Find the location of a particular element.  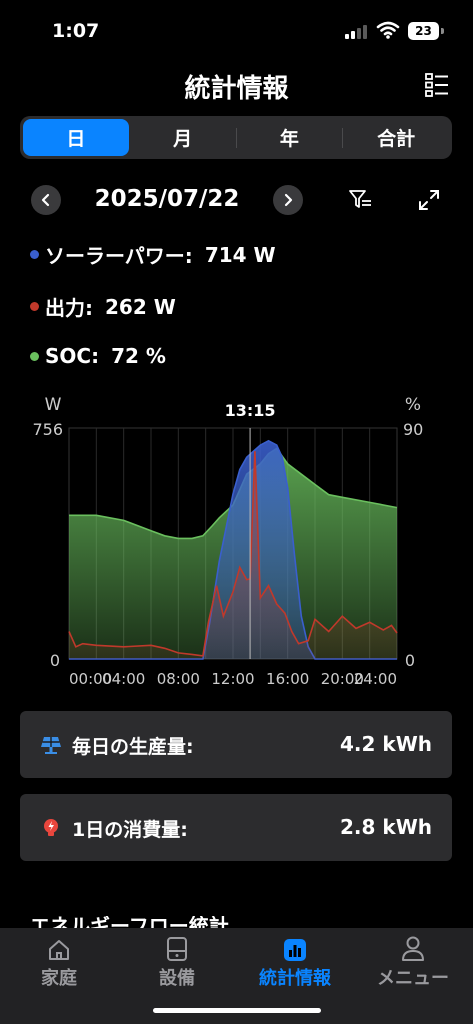

y-right-min-label: 0 is located at coordinates (410, 660).